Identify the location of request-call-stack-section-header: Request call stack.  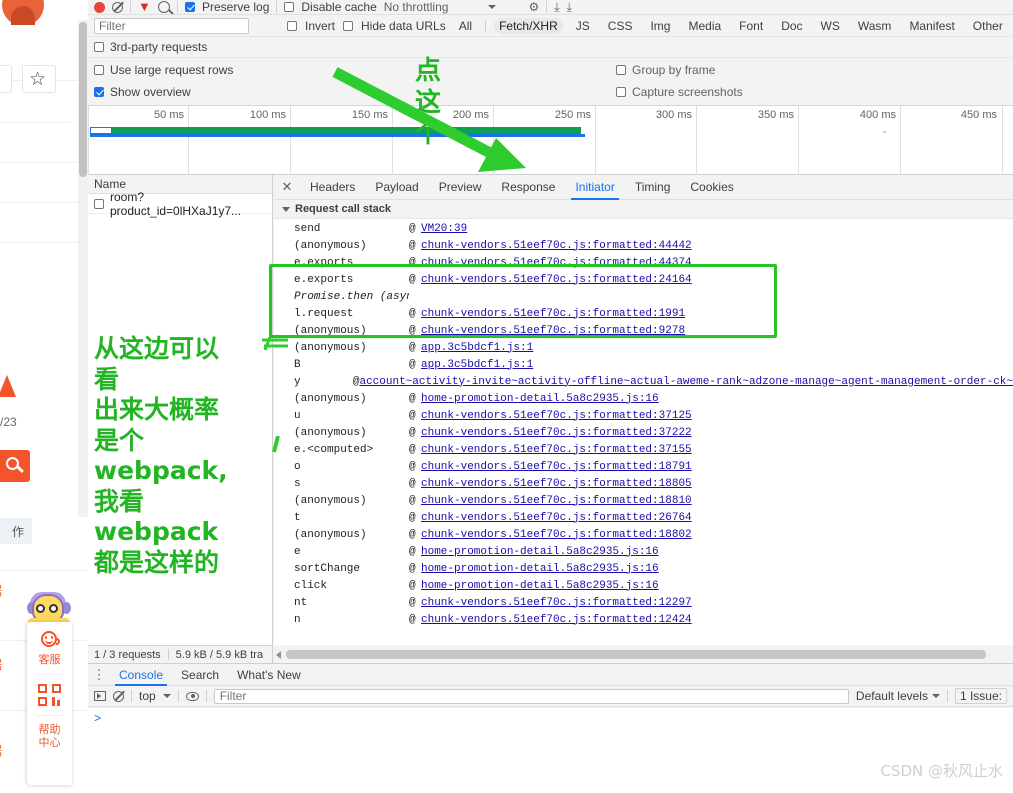
(643, 209).